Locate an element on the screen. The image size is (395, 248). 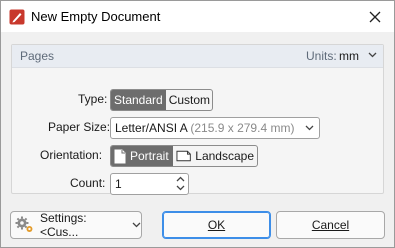
close-icon is located at coordinates (375, 17).